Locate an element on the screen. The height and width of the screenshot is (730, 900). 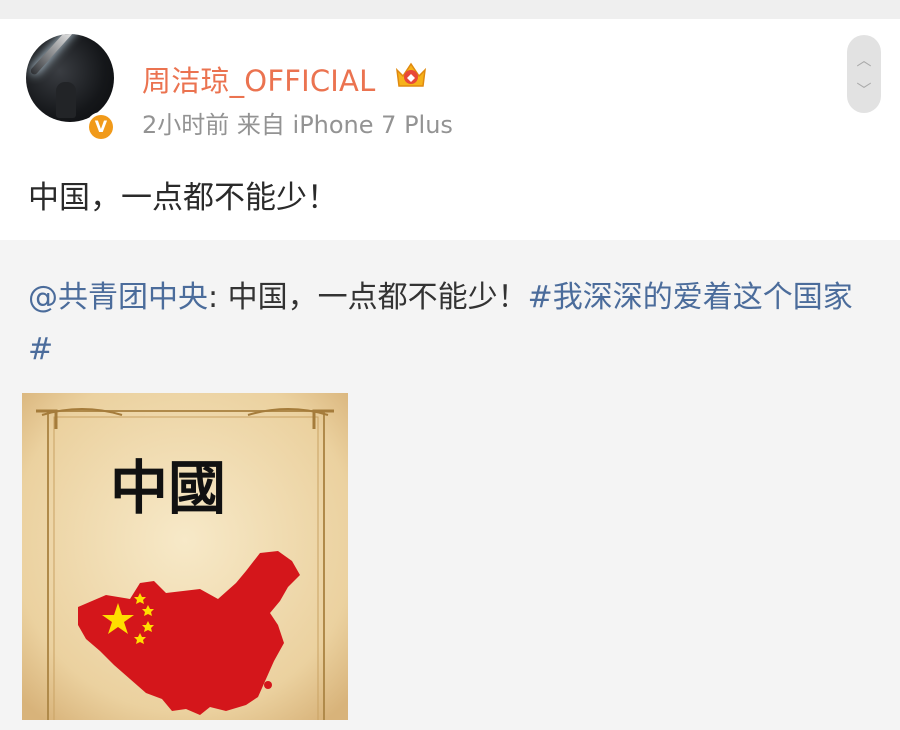
chevron-down-icon: ﹀ is located at coordinates (864, 89).